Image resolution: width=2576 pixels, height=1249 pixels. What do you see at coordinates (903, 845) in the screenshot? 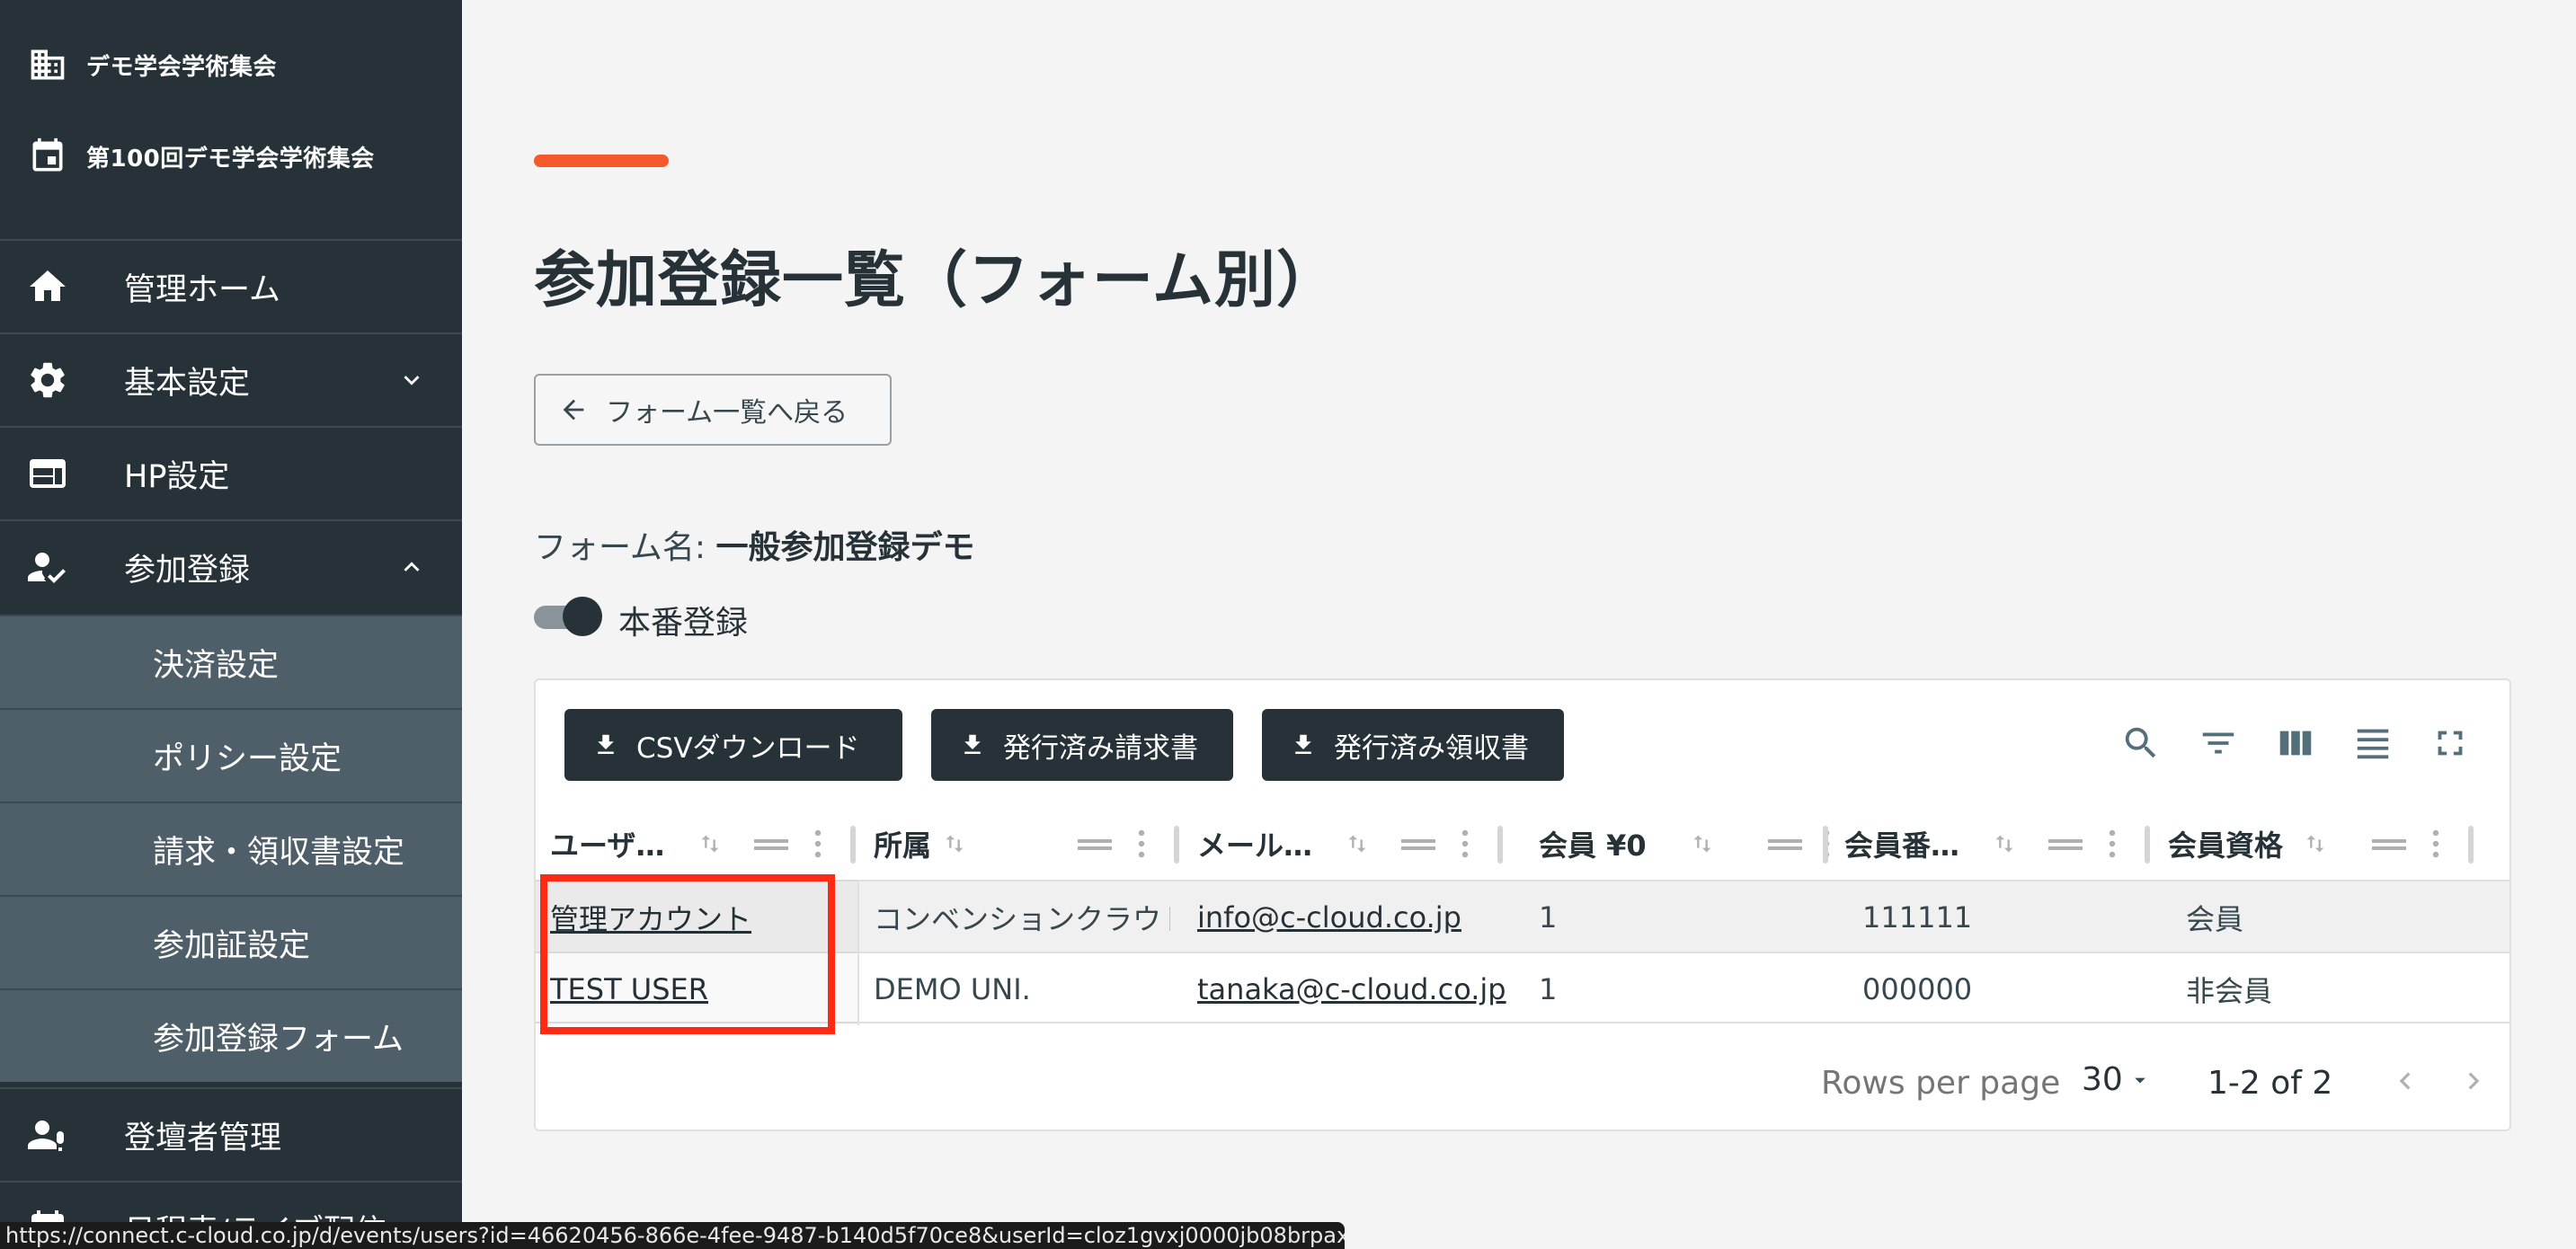
I see `column-header-label: 所属` at bounding box center [903, 845].